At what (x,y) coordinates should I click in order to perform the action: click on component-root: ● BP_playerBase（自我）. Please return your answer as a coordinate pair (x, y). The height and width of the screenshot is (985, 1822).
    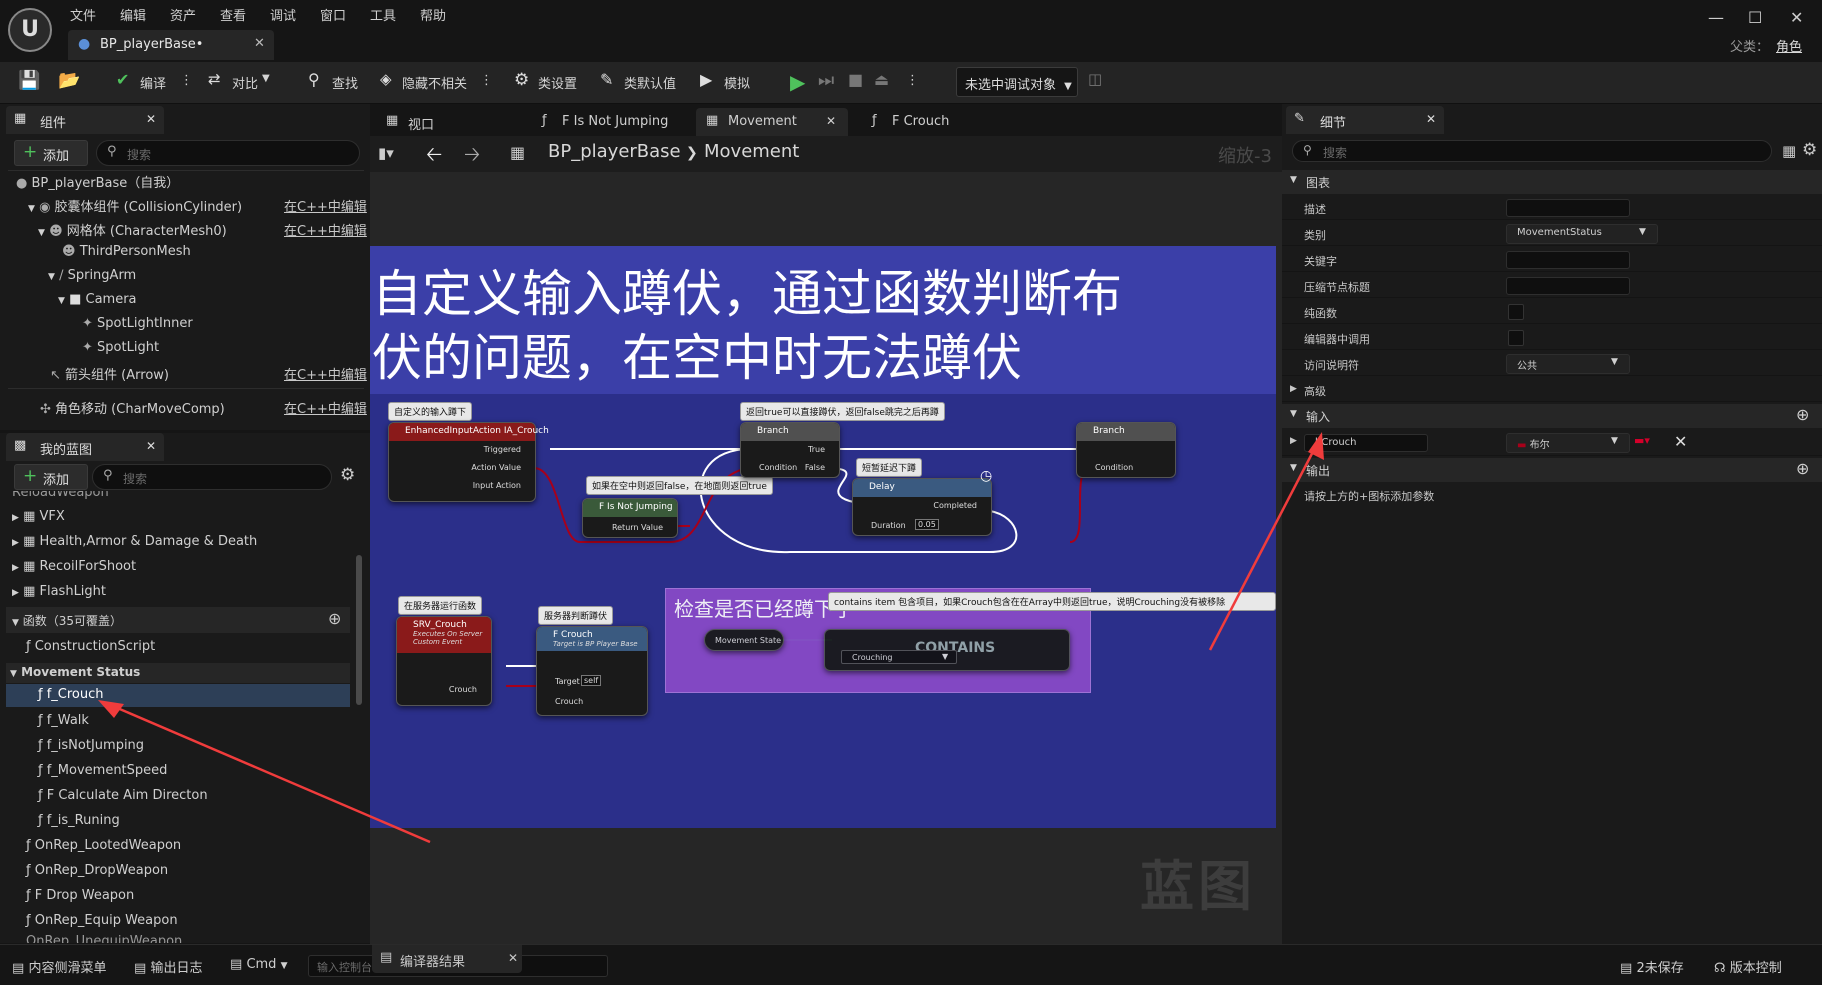
    Looking at the image, I should click on (97, 181).